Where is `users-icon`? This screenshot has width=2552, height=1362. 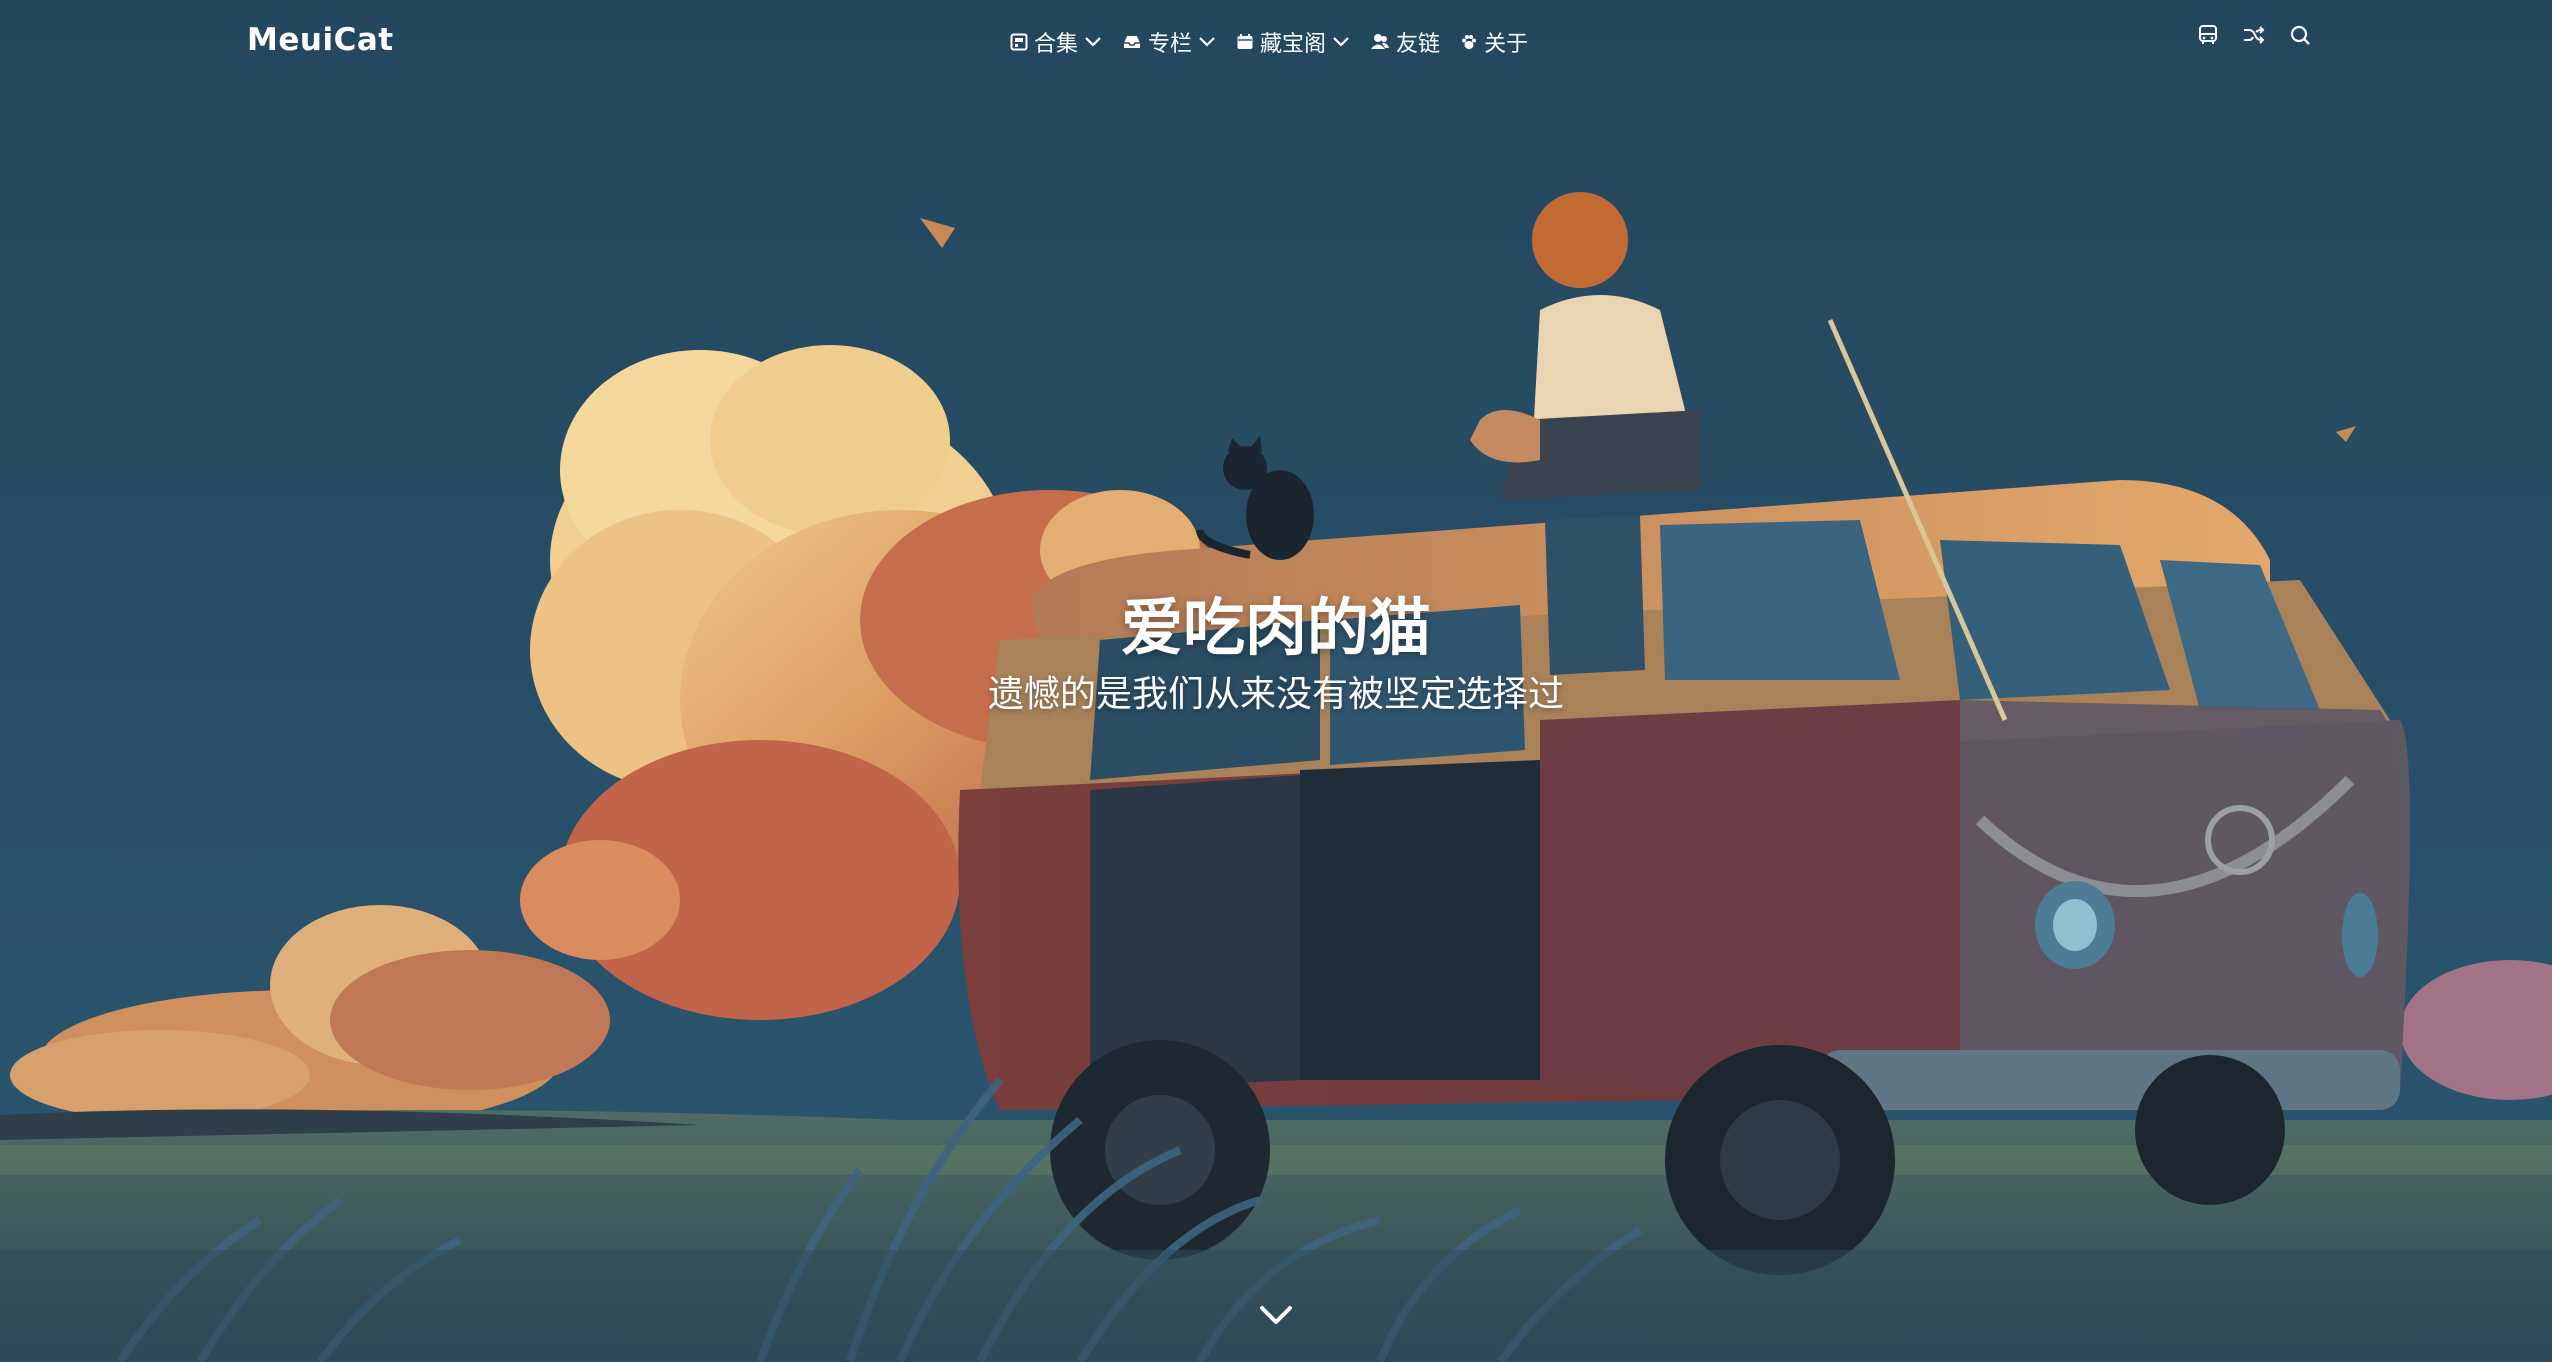
users-icon is located at coordinates (1380, 42).